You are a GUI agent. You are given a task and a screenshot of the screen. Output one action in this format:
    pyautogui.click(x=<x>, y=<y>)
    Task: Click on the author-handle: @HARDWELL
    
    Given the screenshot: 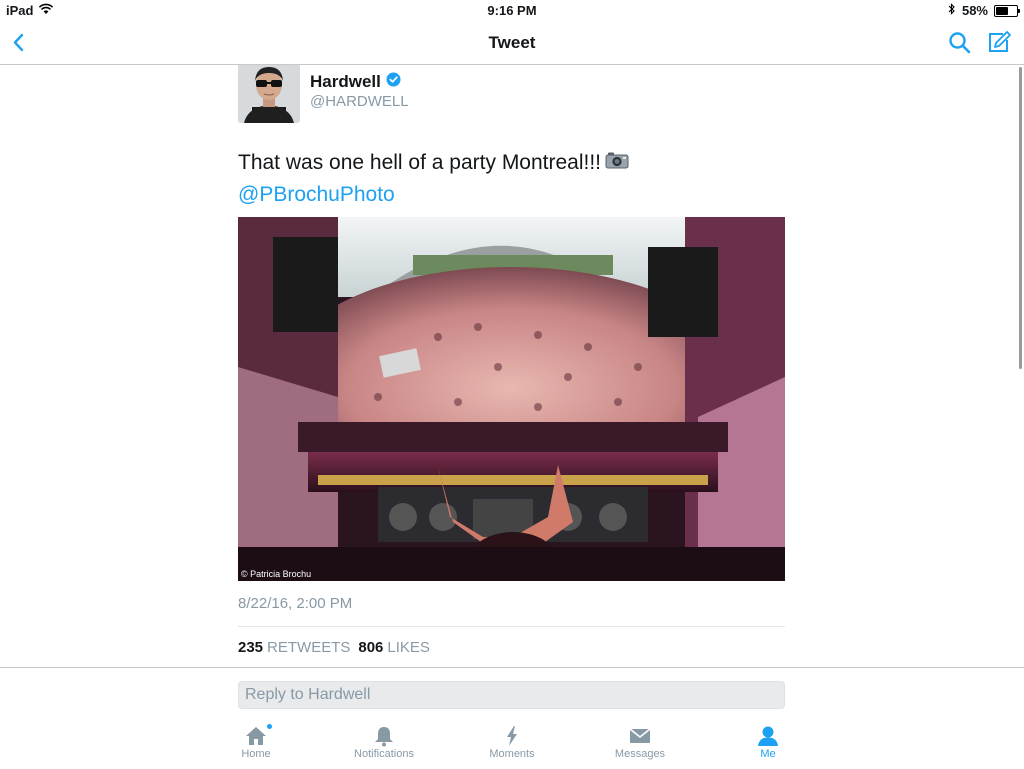 What is the action you would take?
    pyautogui.click(x=359, y=101)
    